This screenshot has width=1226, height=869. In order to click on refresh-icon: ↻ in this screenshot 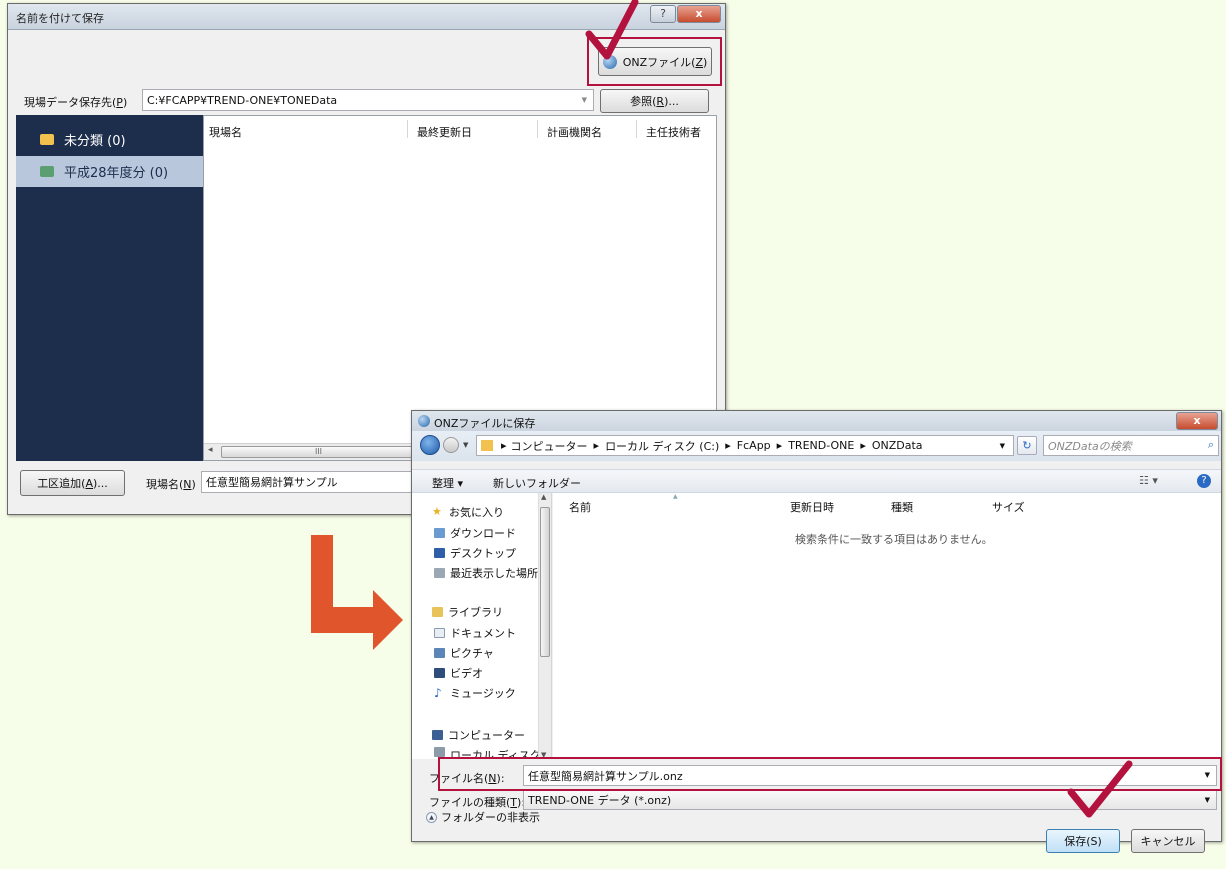, I will do `click(1027, 445)`.